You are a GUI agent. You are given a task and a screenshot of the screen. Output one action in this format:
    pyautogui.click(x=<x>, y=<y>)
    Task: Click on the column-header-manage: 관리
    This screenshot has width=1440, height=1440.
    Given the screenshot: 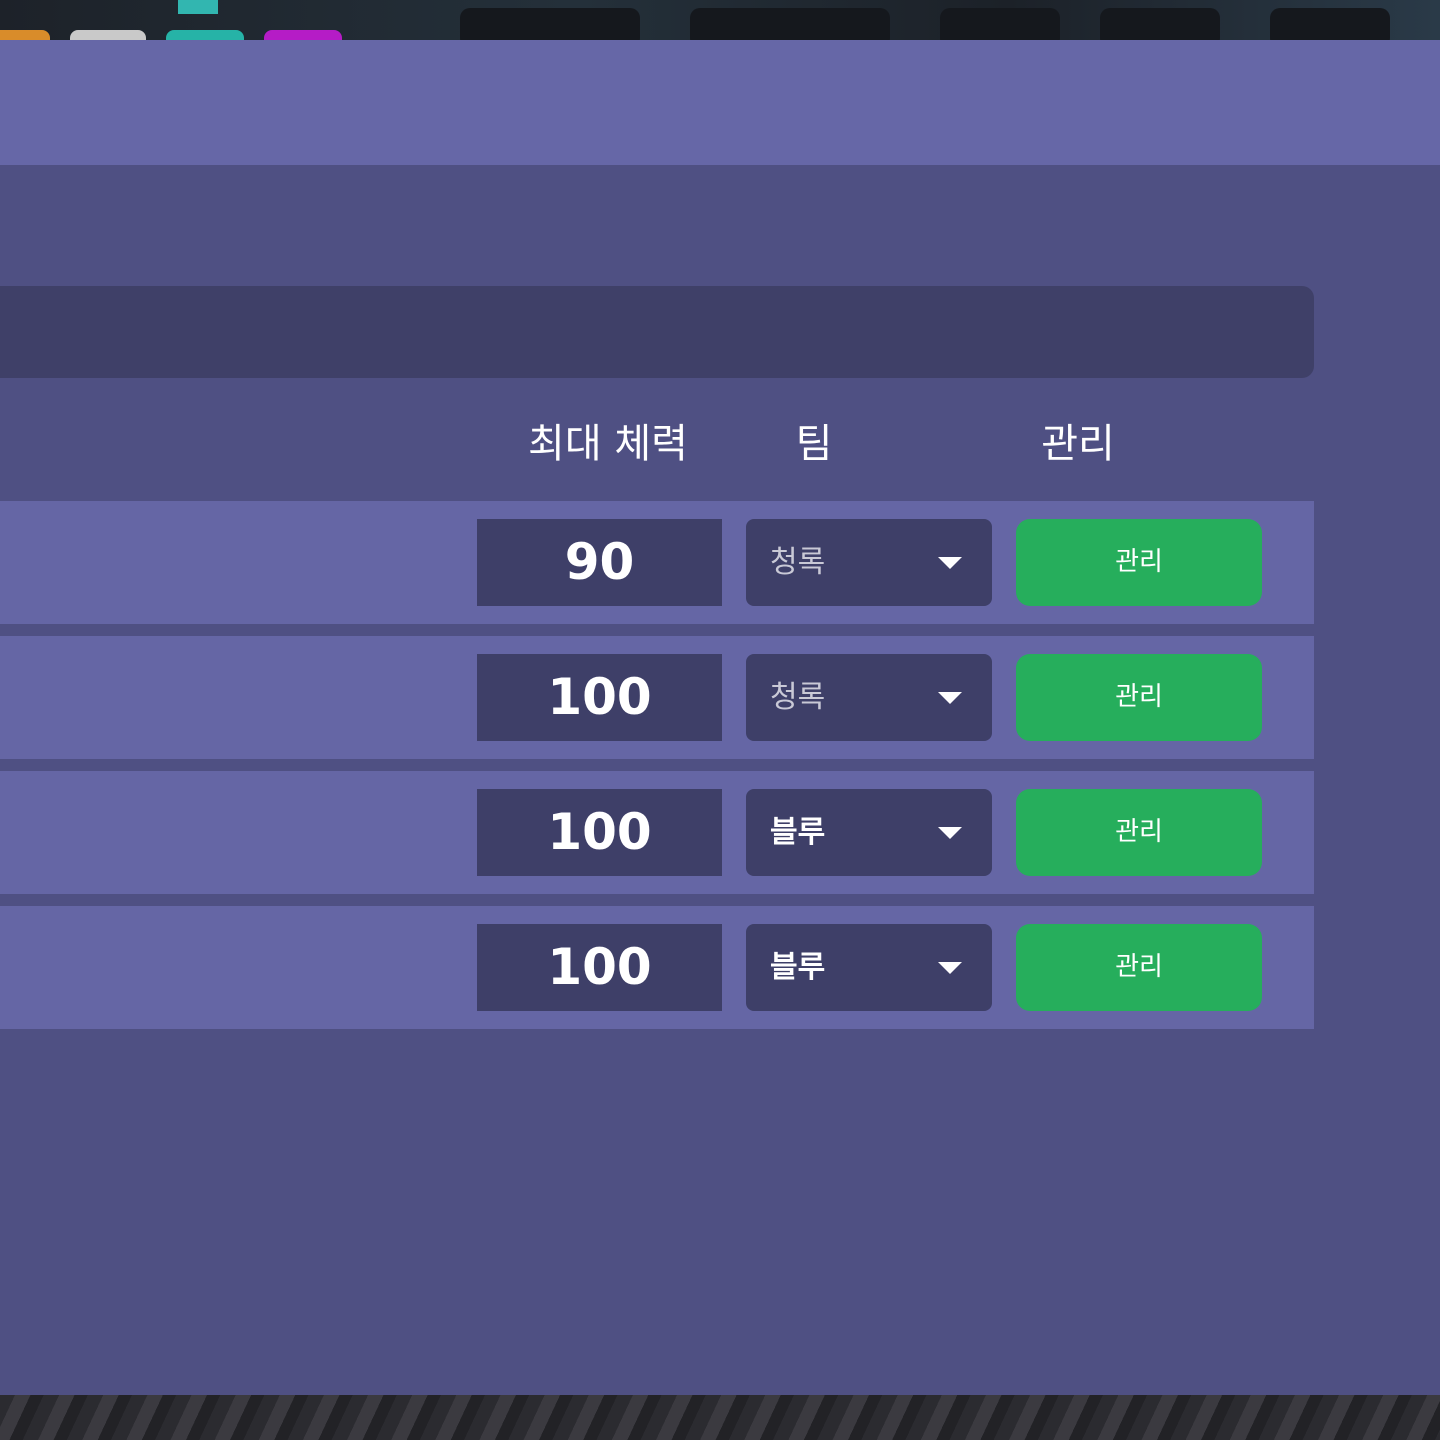 What is the action you would take?
    pyautogui.click(x=1078, y=444)
    